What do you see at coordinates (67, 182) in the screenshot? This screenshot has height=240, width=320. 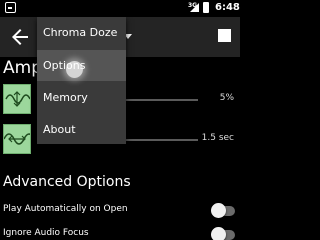 I see `advanced-options-title: Advanced Options` at bounding box center [67, 182].